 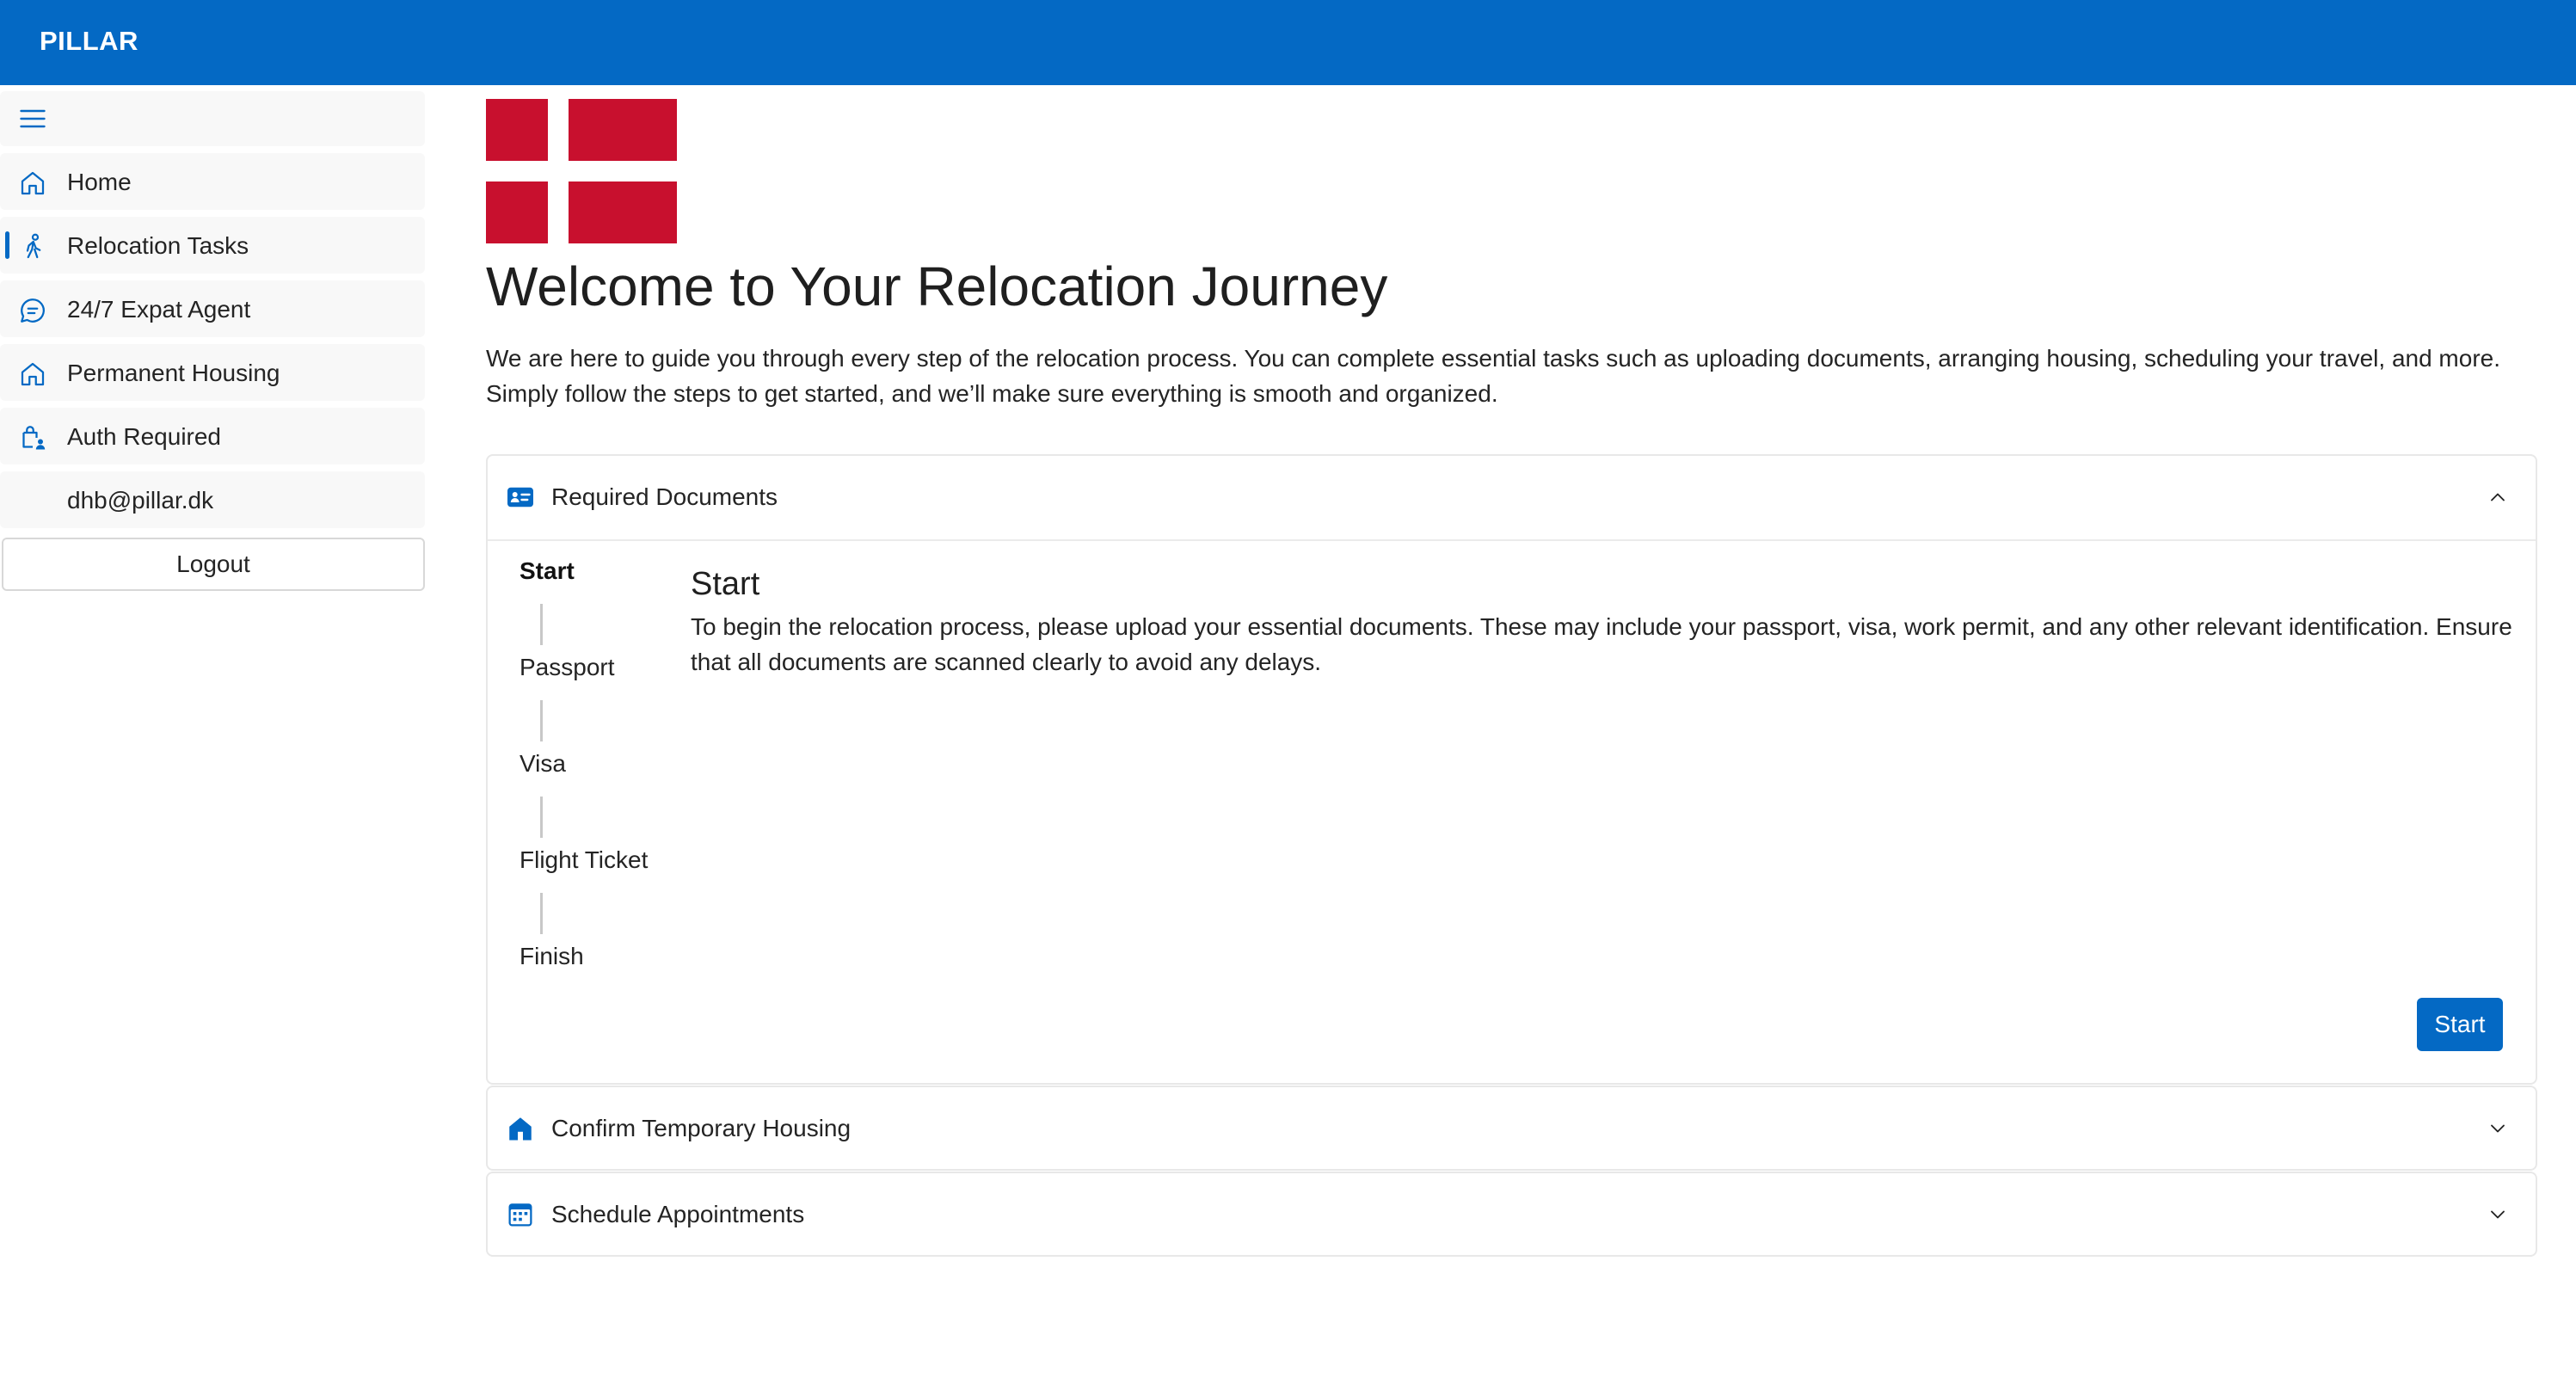 I want to click on sidebar-item-label: Permanent Housing, so click(x=173, y=373).